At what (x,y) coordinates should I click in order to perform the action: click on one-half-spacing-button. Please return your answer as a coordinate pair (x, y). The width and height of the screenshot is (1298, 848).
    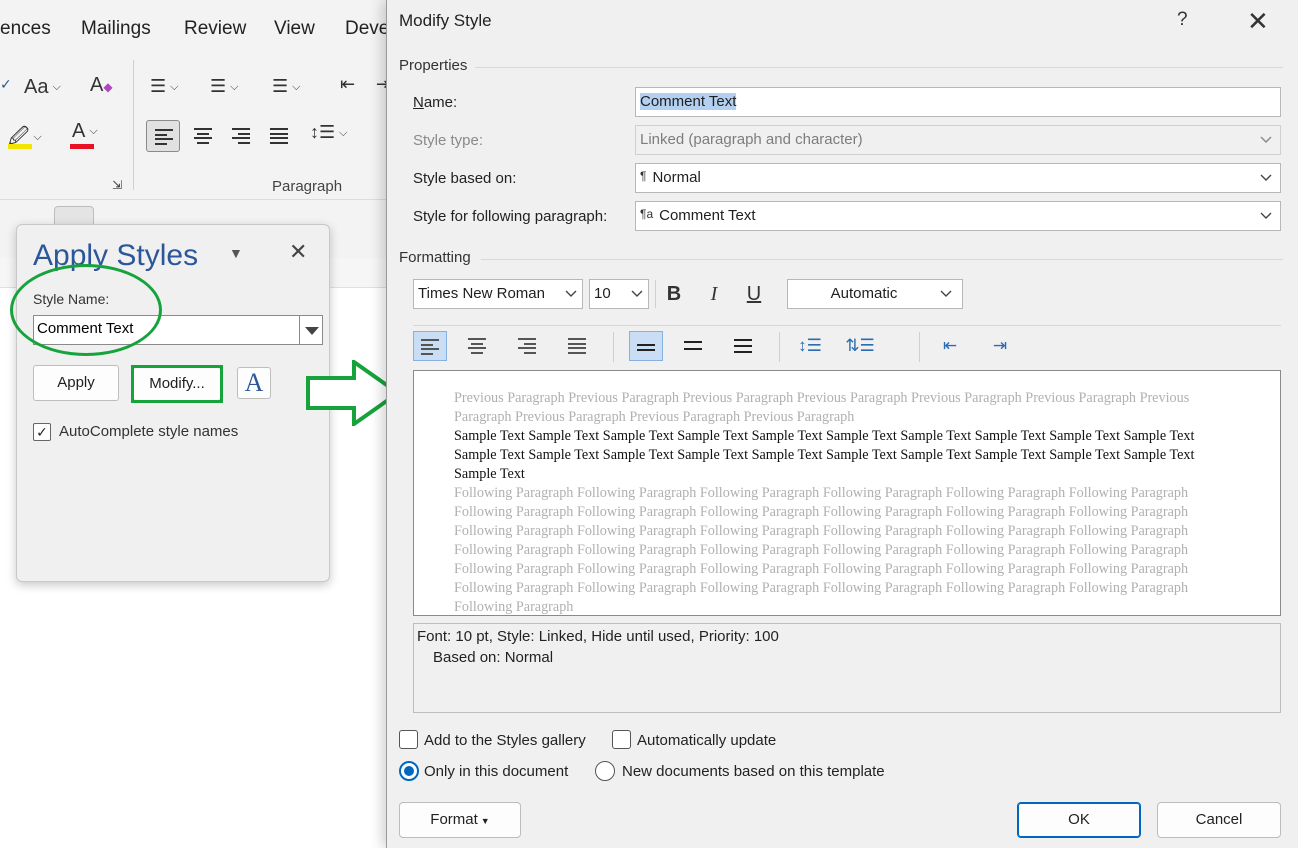
    Looking at the image, I should click on (694, 346).